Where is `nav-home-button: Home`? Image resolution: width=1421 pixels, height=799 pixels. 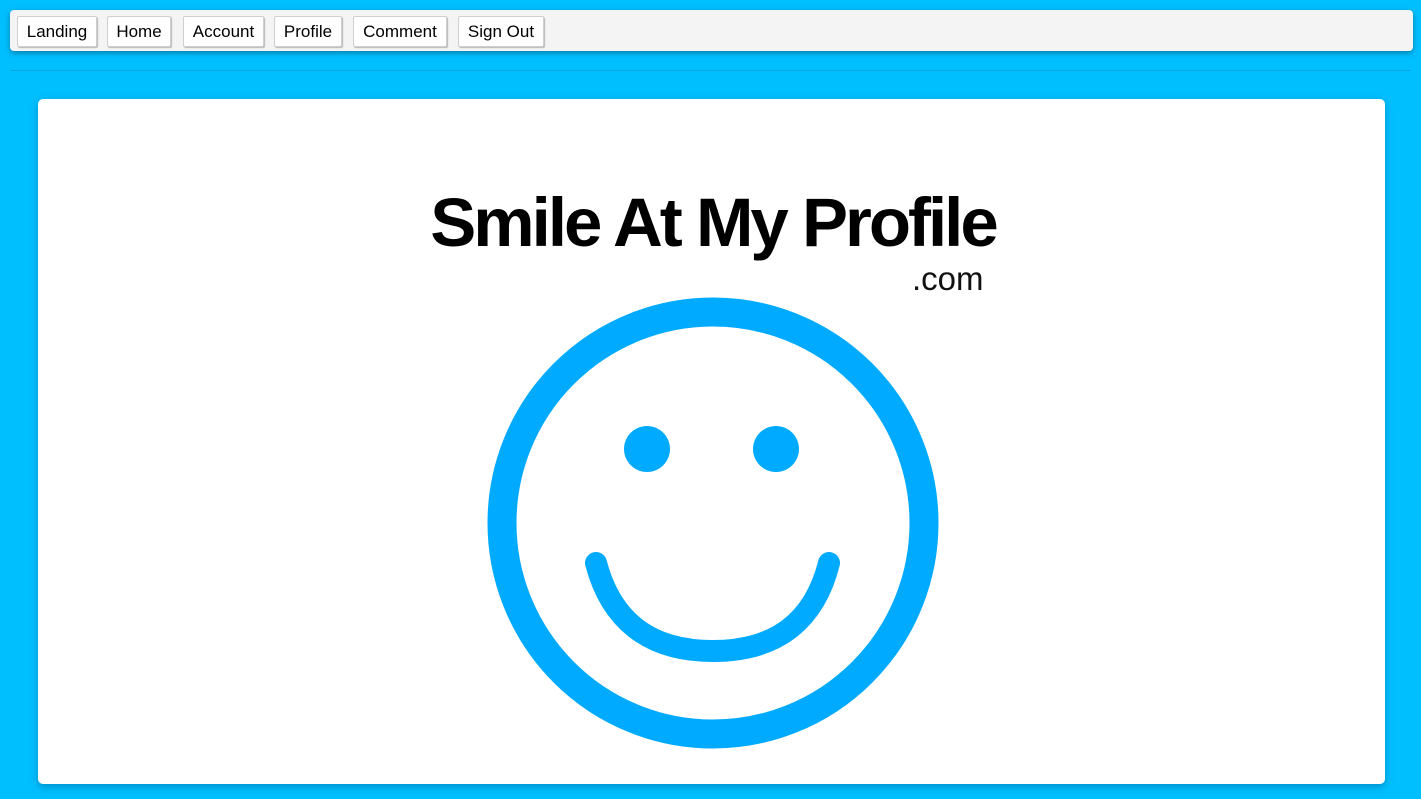
nav-home-button: Home is located at coordinates (139, 31).